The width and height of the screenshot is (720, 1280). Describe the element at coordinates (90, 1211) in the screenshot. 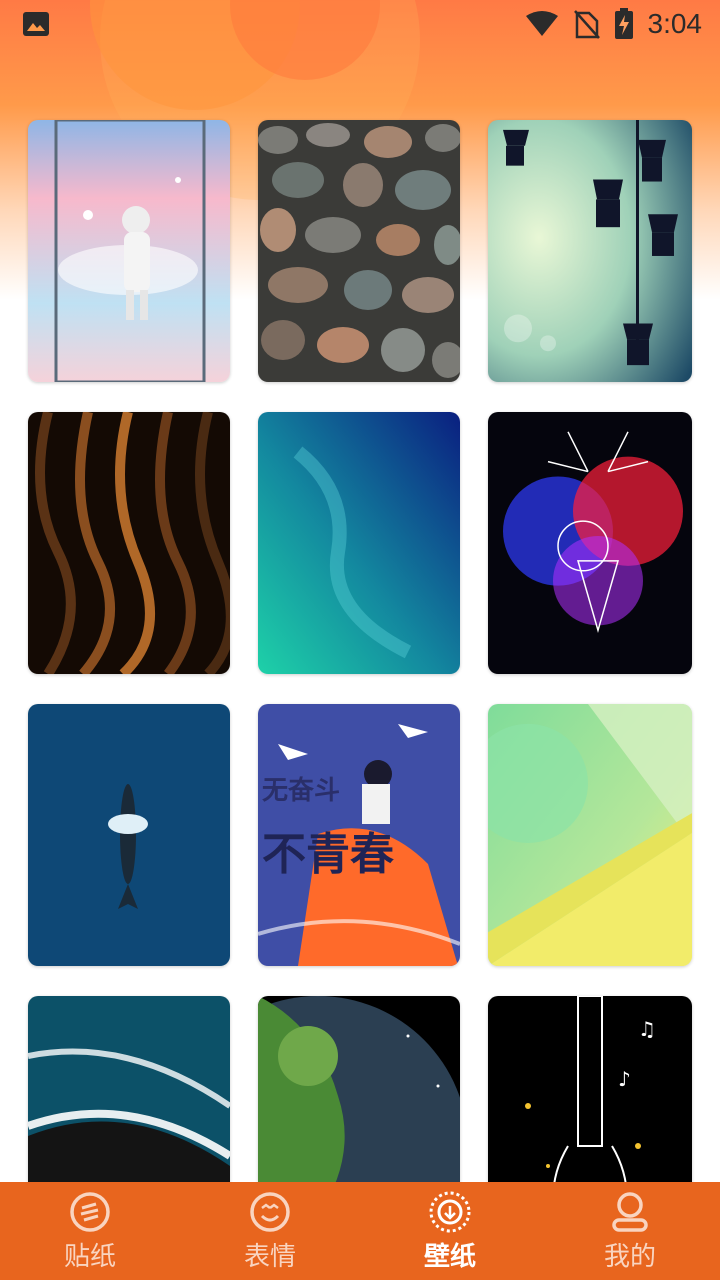

I see `sticker-icon` at that location.